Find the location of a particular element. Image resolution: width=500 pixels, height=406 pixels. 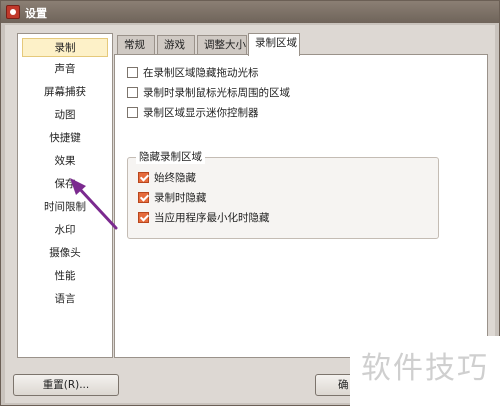

option-label: 在录制区域隐藏拖动光标 is located at coordinates (201, 73).